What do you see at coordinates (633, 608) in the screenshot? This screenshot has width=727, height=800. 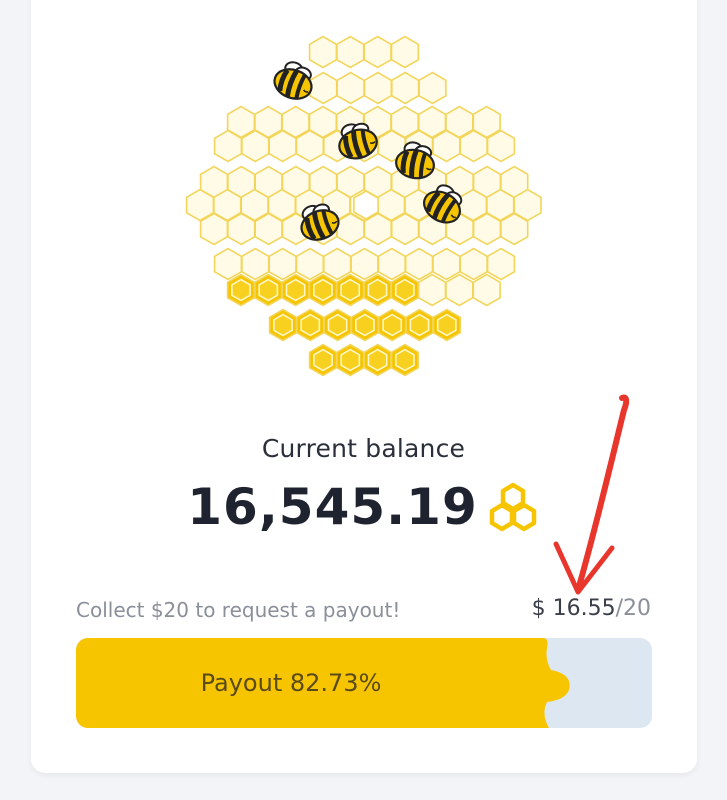 I see `payout-target: /20` at bounding box center [633, 608].